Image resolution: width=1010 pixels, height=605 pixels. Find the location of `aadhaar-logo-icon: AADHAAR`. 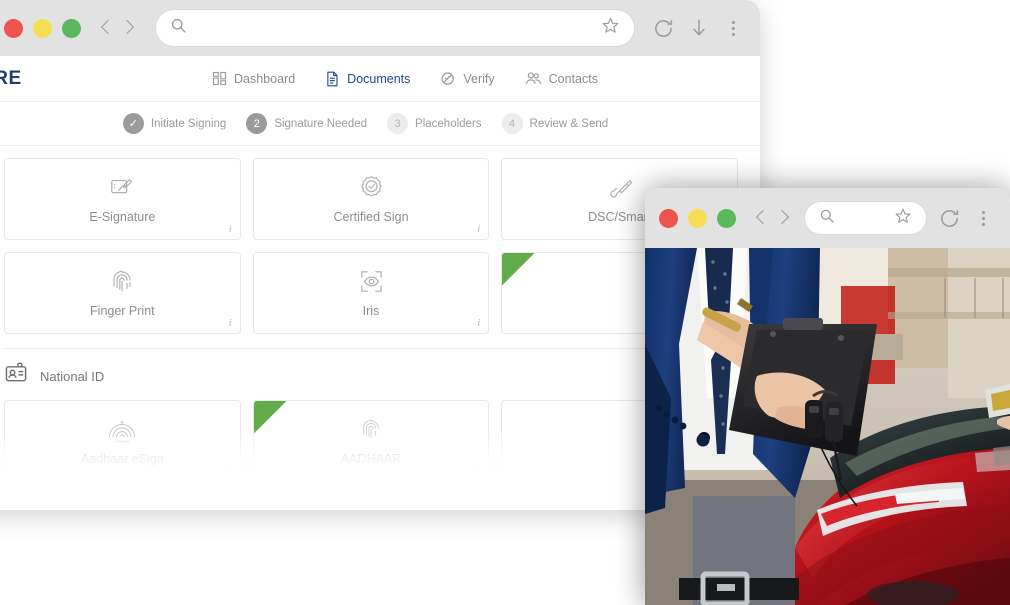

aadhaar-logo-icon: AADHAAR is located at coordinates (122, 430).